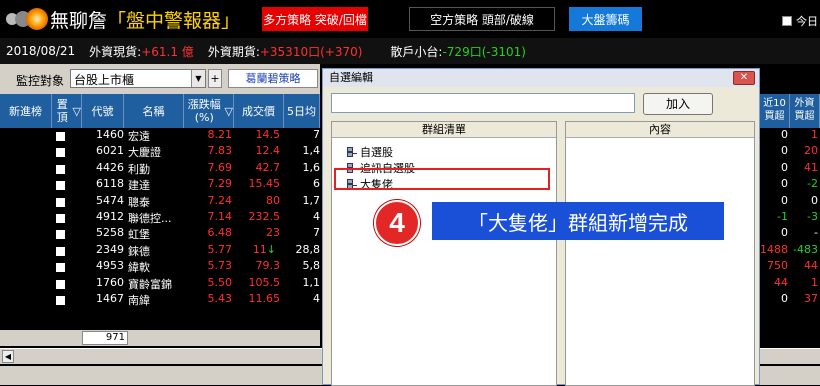 This screenshot has height=386, width=820. Describe the element at coordinates (578, 221) in the screenshot. I see `callout-banner: 「大隻佬」群組新增完成` at that location.